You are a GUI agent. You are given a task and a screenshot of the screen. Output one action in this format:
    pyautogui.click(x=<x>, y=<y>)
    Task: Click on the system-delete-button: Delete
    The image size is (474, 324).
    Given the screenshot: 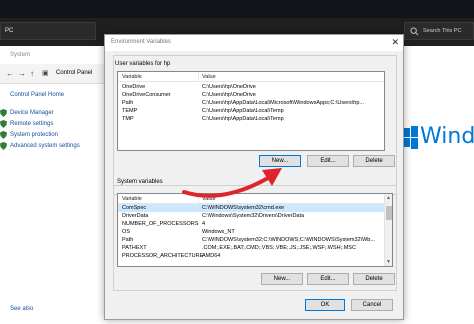 What is the action you would take?
    pyautogui.click(x=374, y=279)
    